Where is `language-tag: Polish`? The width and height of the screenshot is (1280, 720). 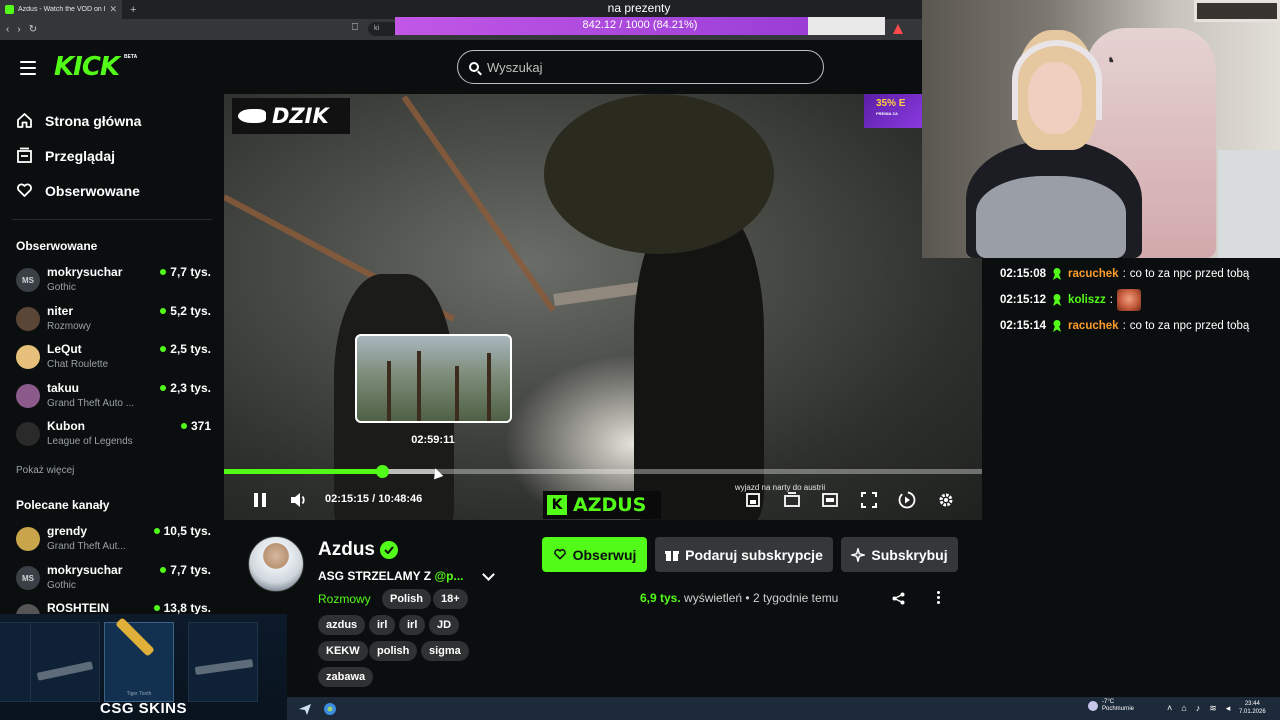 language-tag: Polish is located at coordinates (407, 599).